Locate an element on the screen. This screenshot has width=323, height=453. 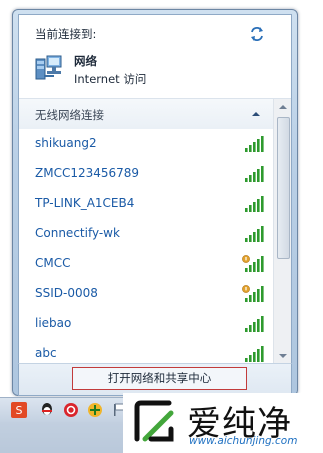
wifi-network-name: shikuang2 is located at coordinates (66, 143).